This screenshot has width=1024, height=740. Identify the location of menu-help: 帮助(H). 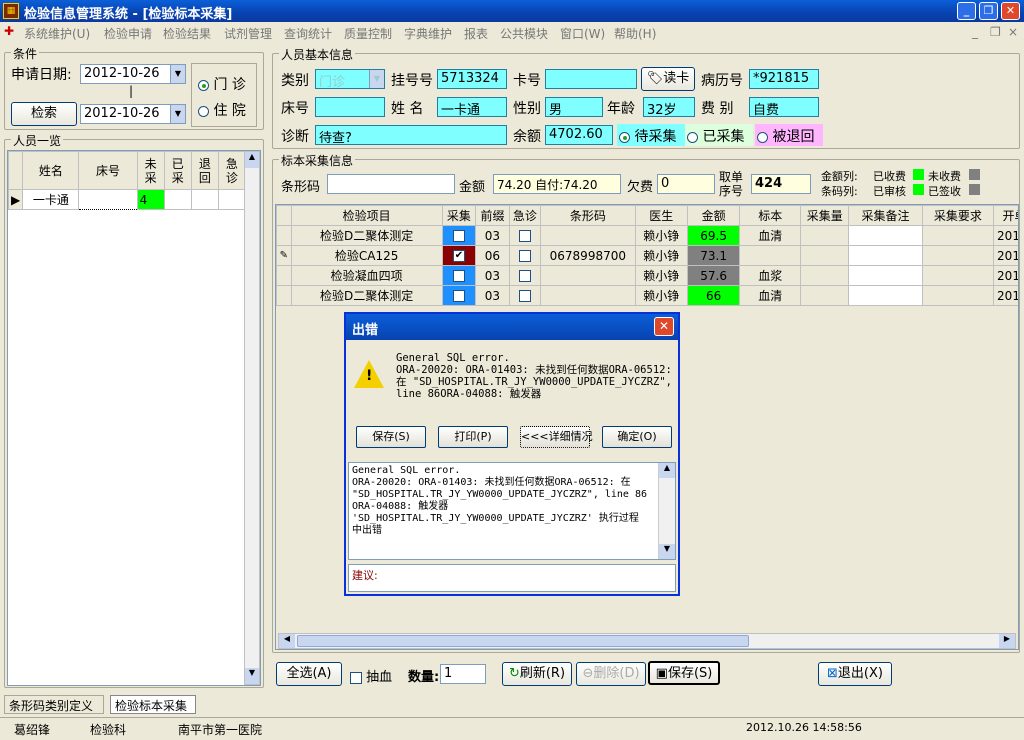
(635, 33).